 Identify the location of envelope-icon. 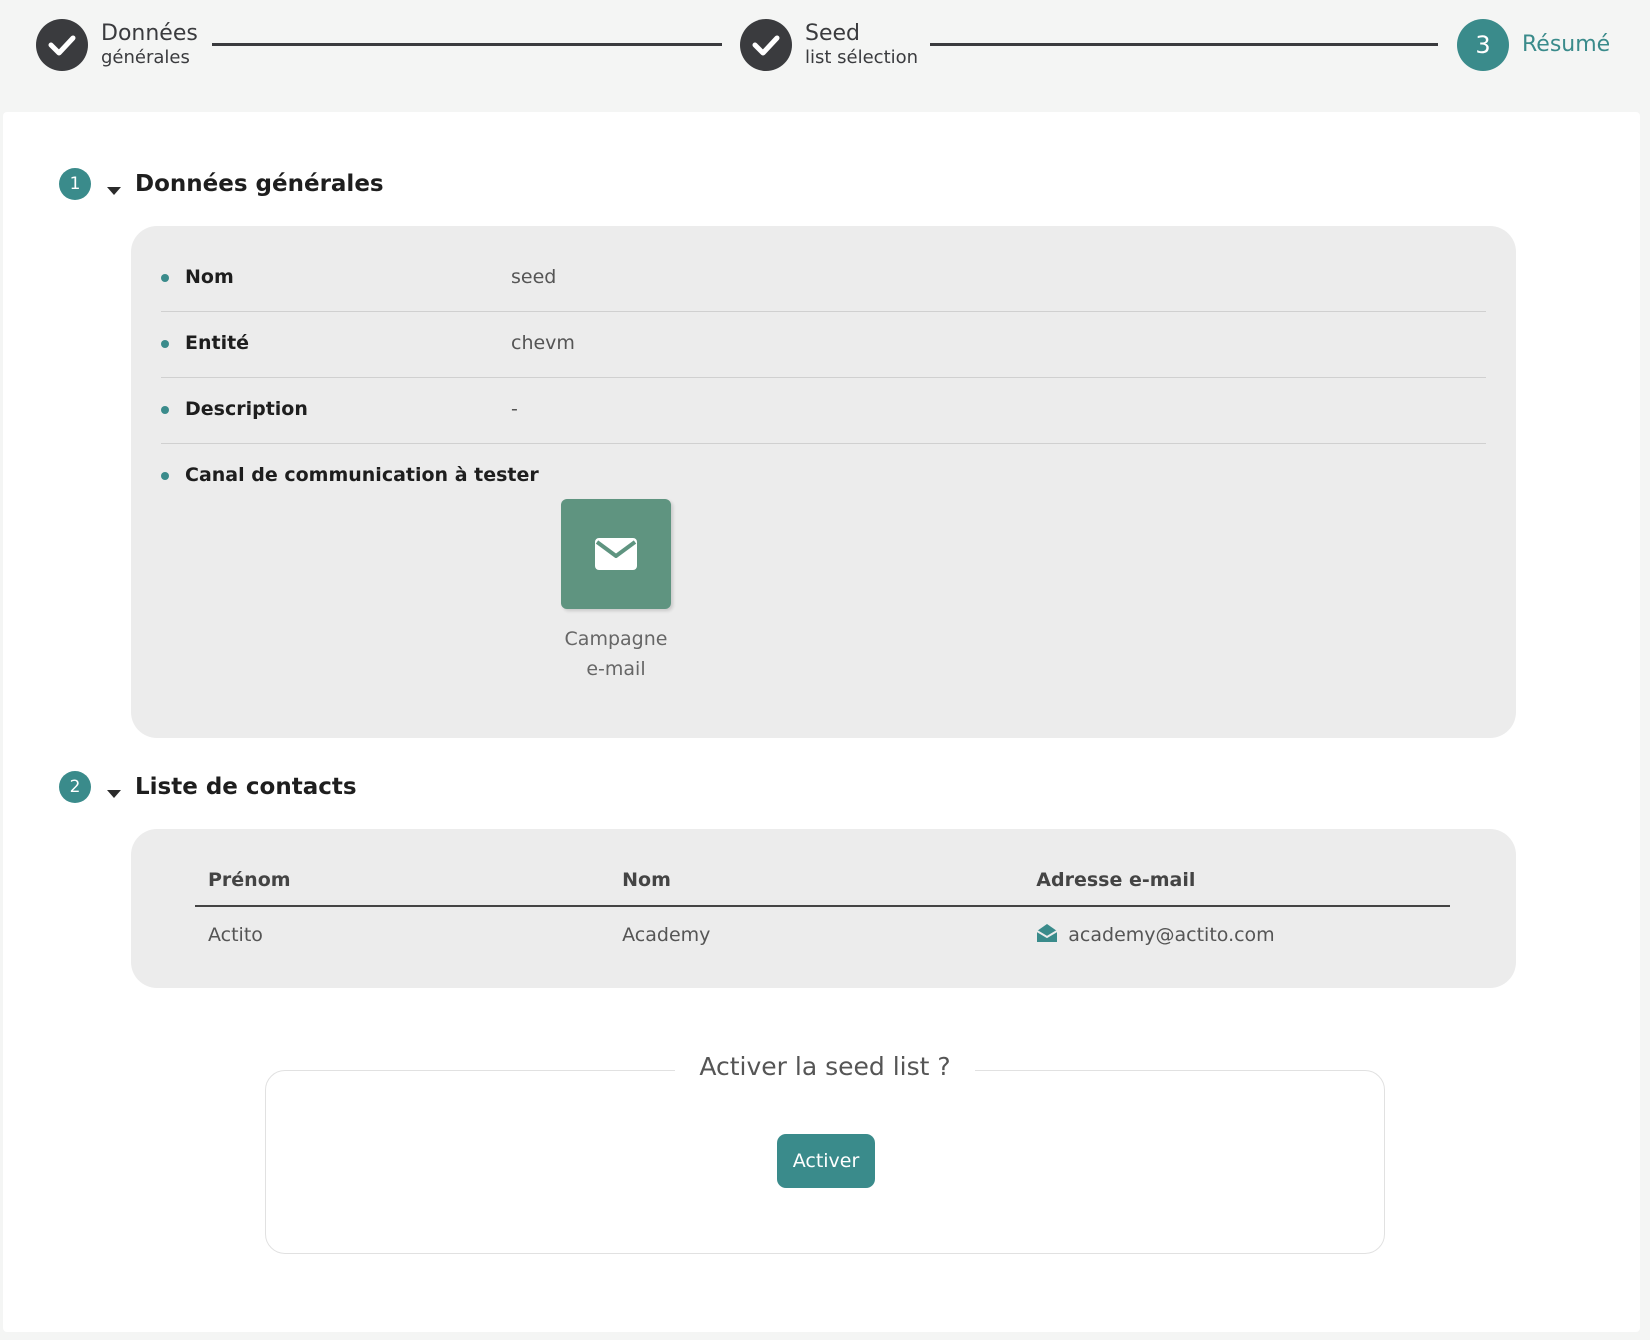
(616, 554).